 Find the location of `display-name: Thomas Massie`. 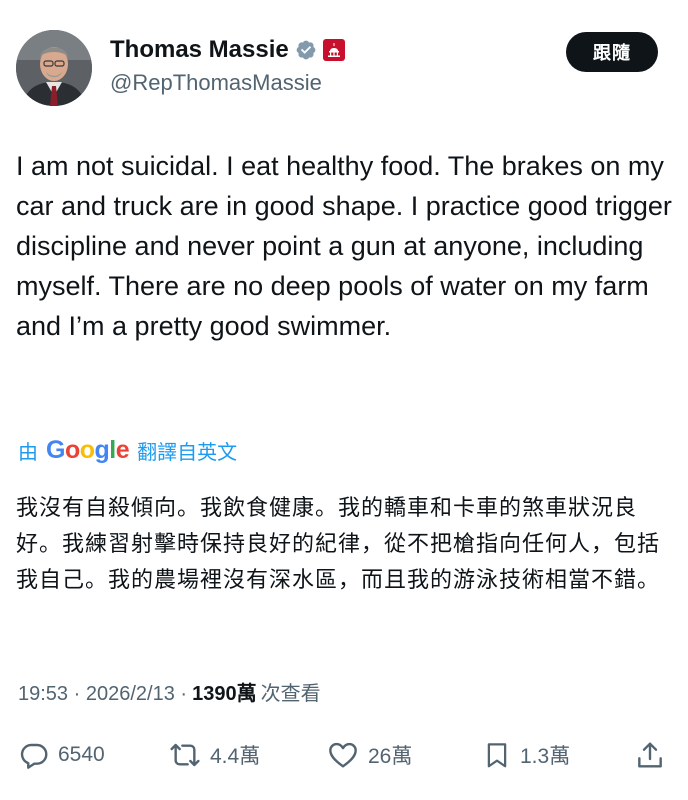

display-name: Thomas Massie is located at coordinates (199, 50).